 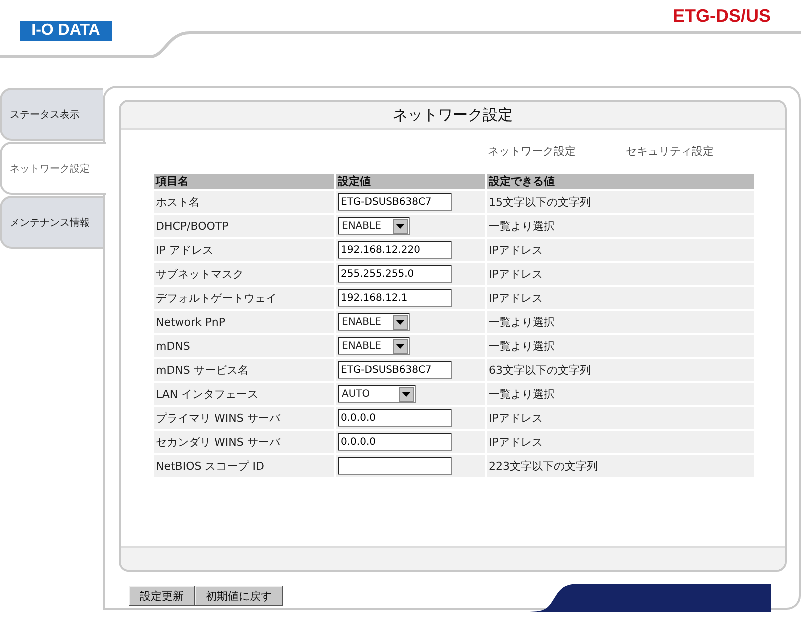 I want to click on setting-label: mDNS, so click(x=173, y=346).